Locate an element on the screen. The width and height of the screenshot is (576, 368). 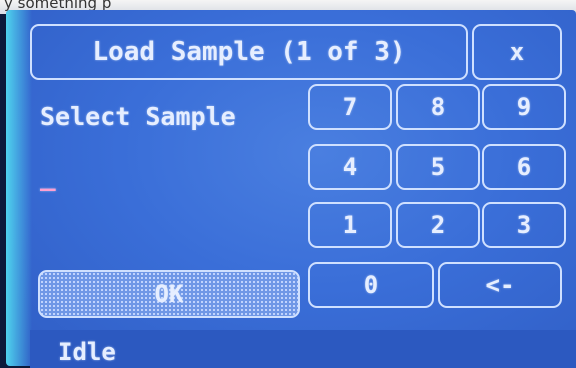
backspace-icon: <- is located at coordinates (500, 285).